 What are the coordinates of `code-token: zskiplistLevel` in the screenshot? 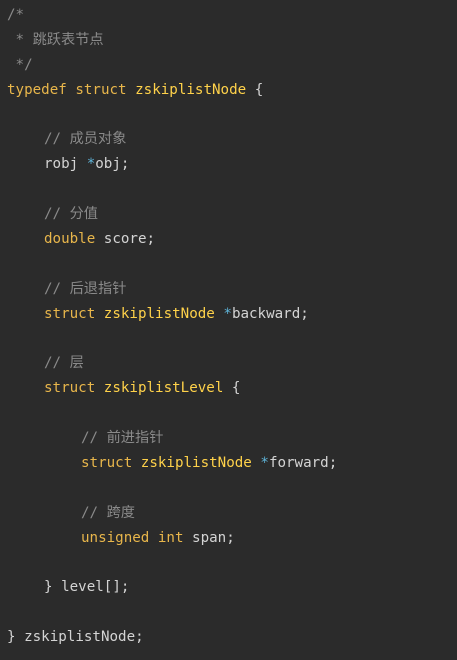 It's located at (163, 388).